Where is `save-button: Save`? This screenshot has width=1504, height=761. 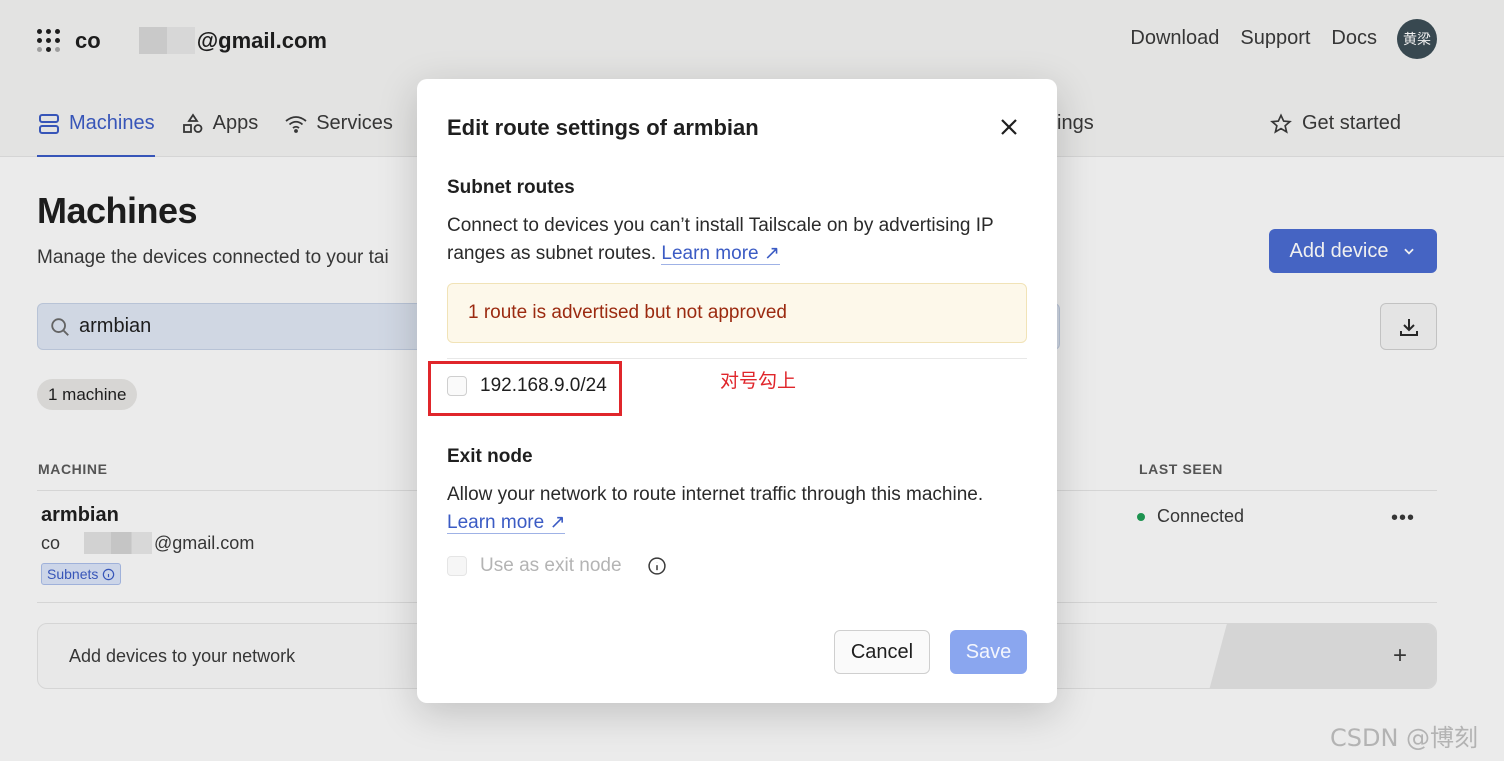
save-button: Save is located at coordinates (988, 652).